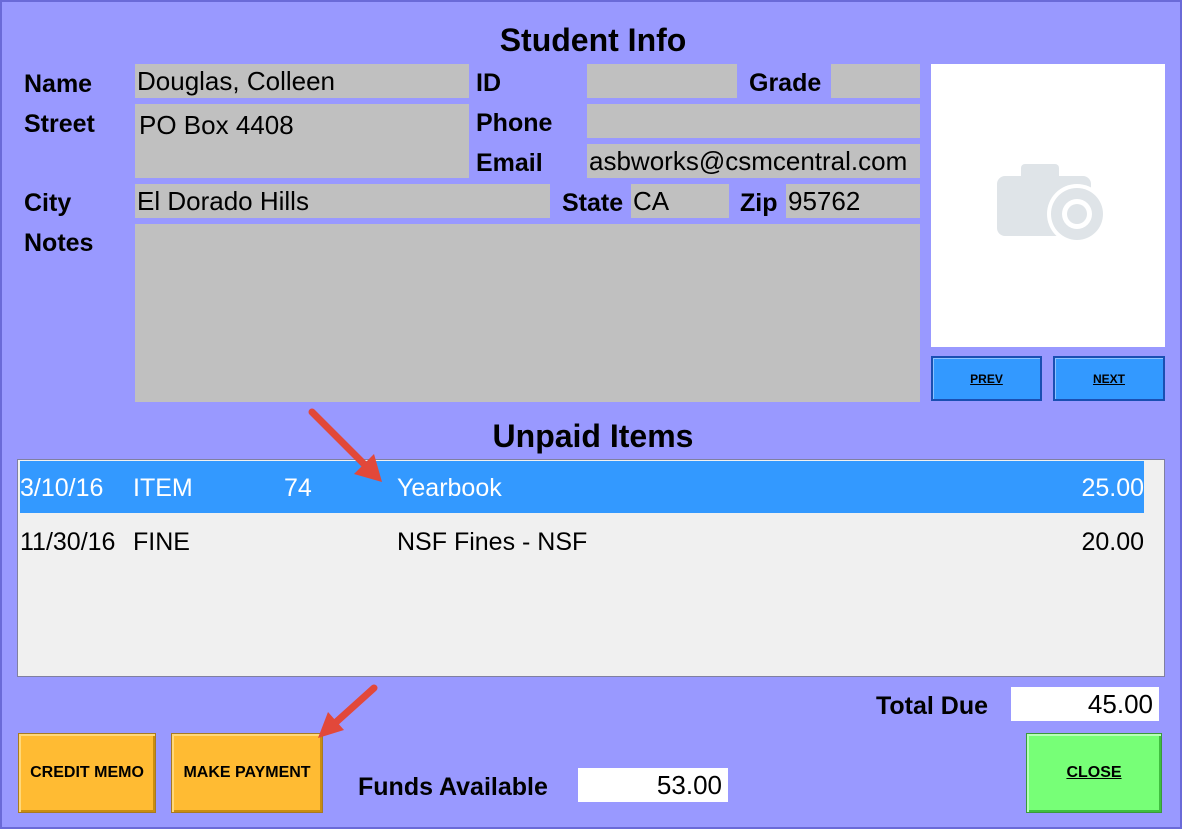 Image resolution: width=1182 pixels, height=829 pixels. What do you see at coordinates (514, 123) in the screenshot?
I see `phone-label: Phone` at bounding box center [514, 123].